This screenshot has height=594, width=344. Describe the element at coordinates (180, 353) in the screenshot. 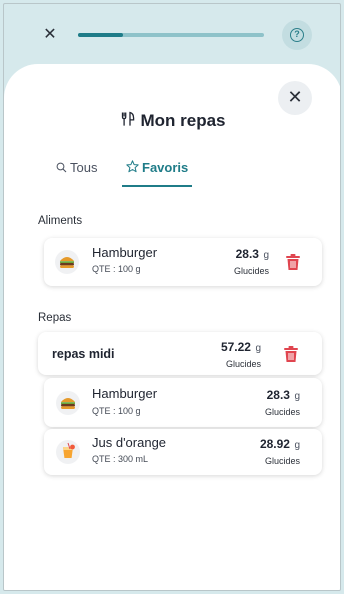

I see `meal-group-header: repas midi 57.22 g Glucides` at that location.